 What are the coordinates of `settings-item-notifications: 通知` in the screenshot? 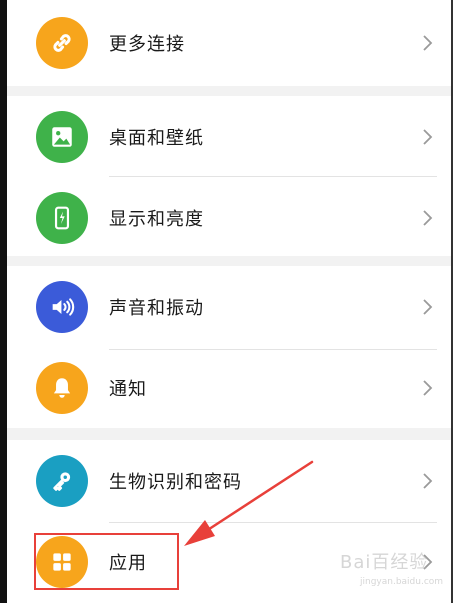 It's located at (229, 388).